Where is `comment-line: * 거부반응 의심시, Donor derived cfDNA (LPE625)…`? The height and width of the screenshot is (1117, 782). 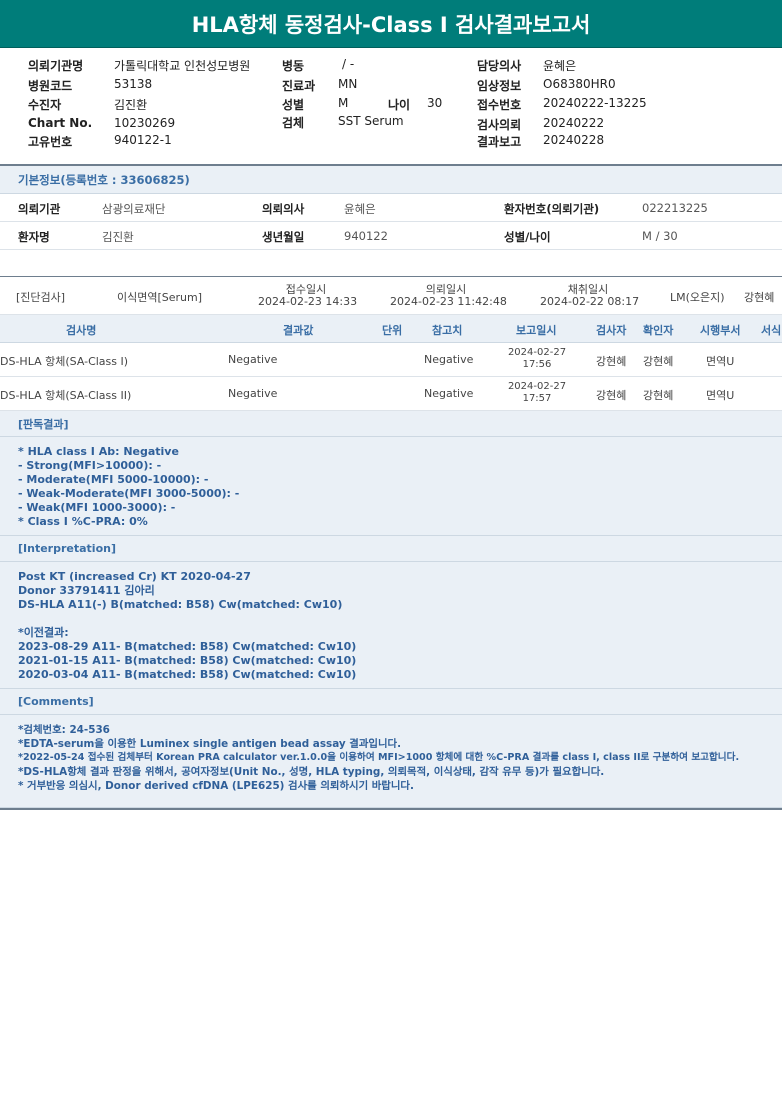 comment-line: * 거부반응 의심시, Donor derived cfDNA (LPE625)… is located at coordinates (216, 786).